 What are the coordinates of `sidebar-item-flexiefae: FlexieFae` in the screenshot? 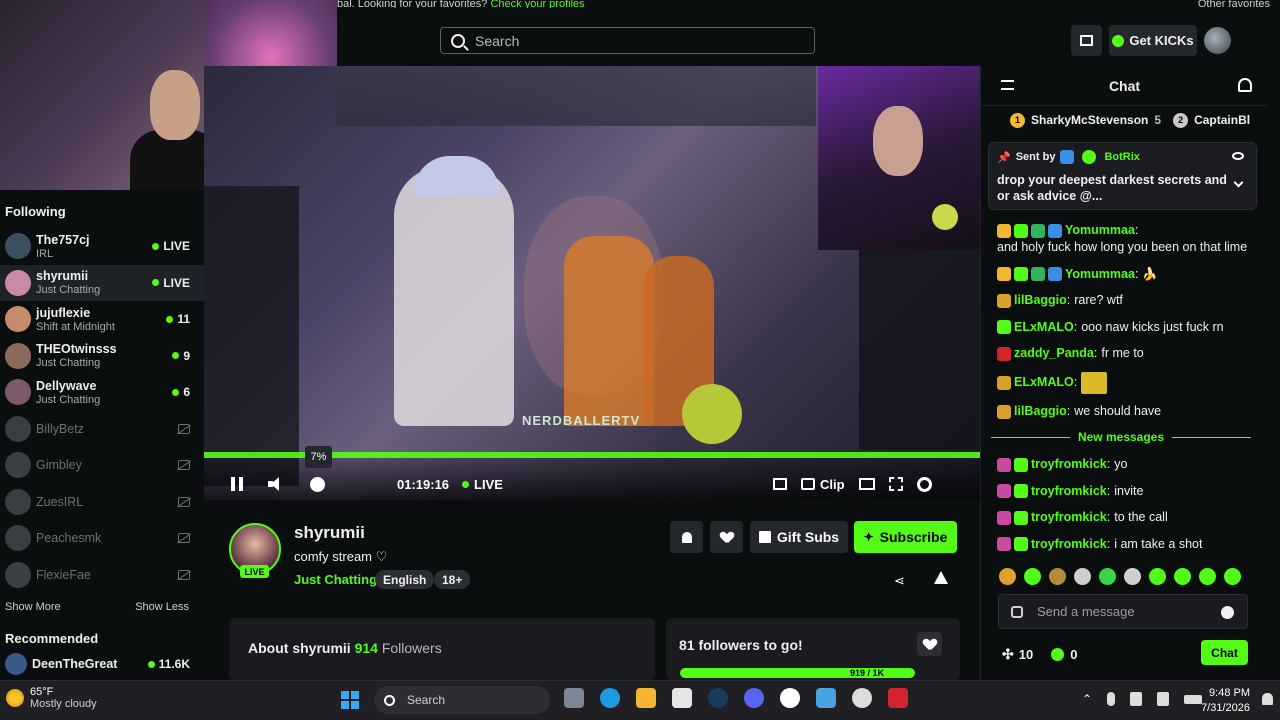 It's located at (102, 575).